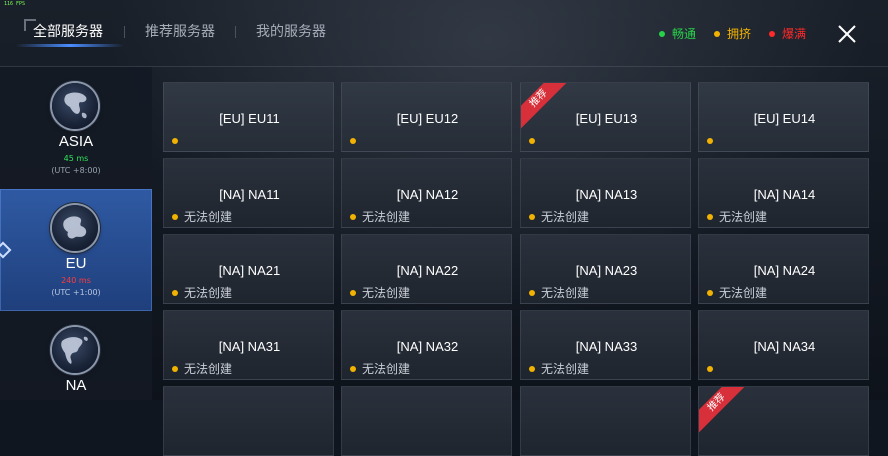  What do you see at coordinates (76, 385) in the screenshot?
I see `region-name: NA` at bounding box center [76, 385].